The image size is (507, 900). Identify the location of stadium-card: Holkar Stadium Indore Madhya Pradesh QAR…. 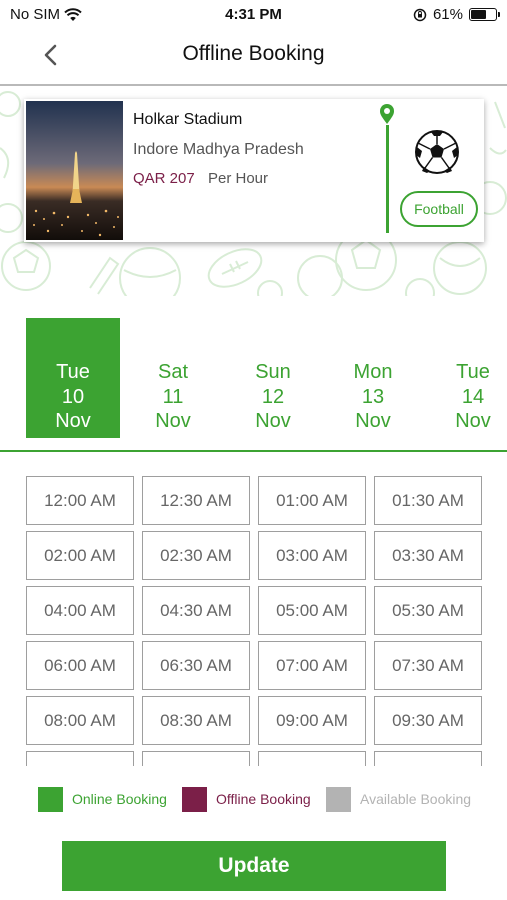
(254, 170).